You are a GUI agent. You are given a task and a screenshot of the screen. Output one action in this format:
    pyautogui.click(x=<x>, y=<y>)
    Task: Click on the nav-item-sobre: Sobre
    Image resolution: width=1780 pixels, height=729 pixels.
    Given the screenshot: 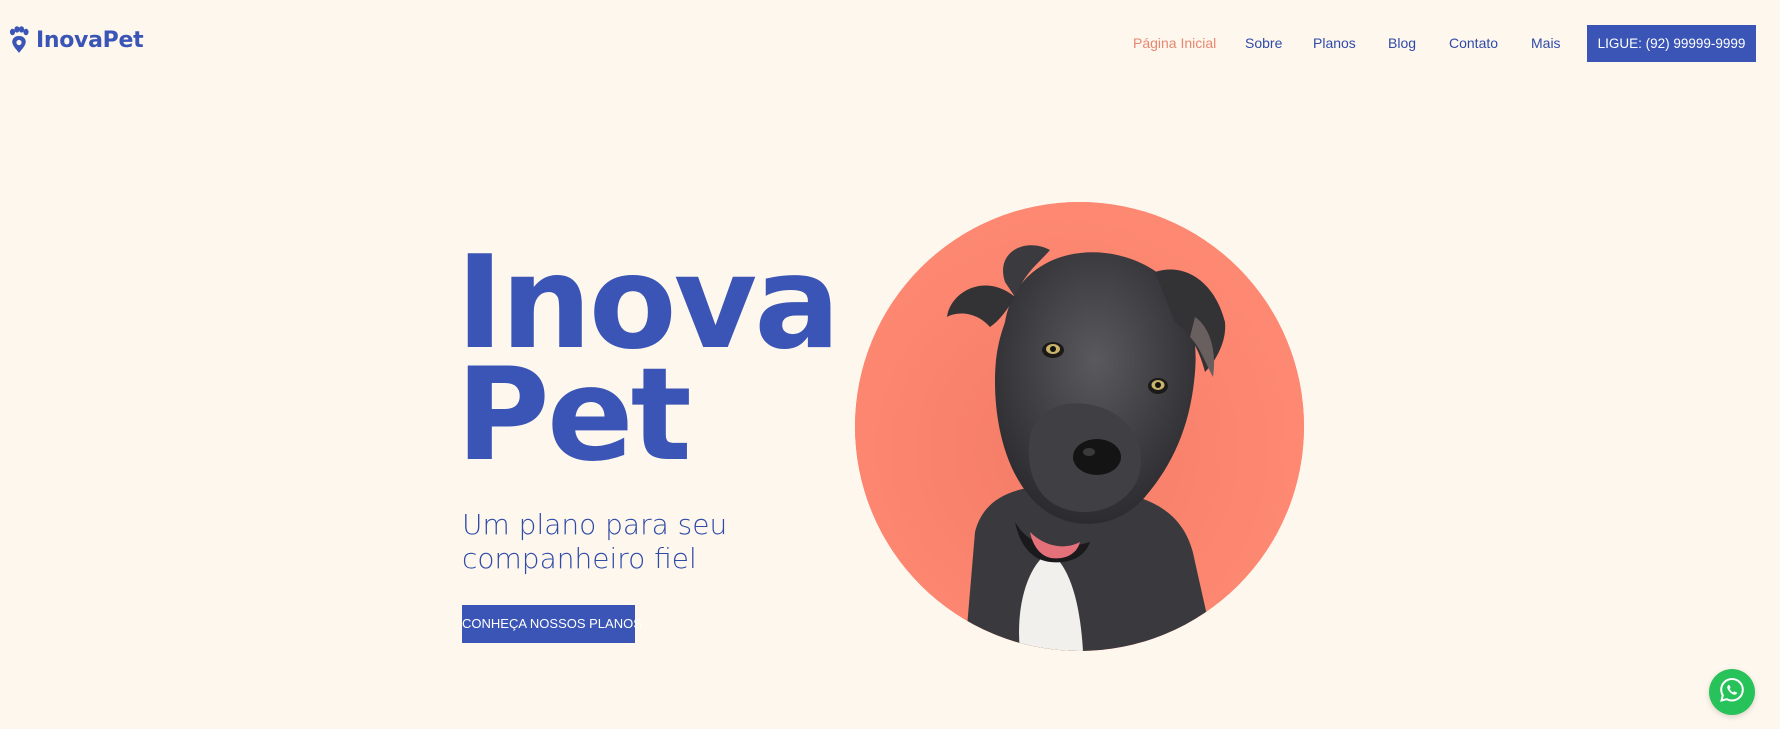 What is the action you would take?
    pyautogui.click(x=1263, y=43)
    